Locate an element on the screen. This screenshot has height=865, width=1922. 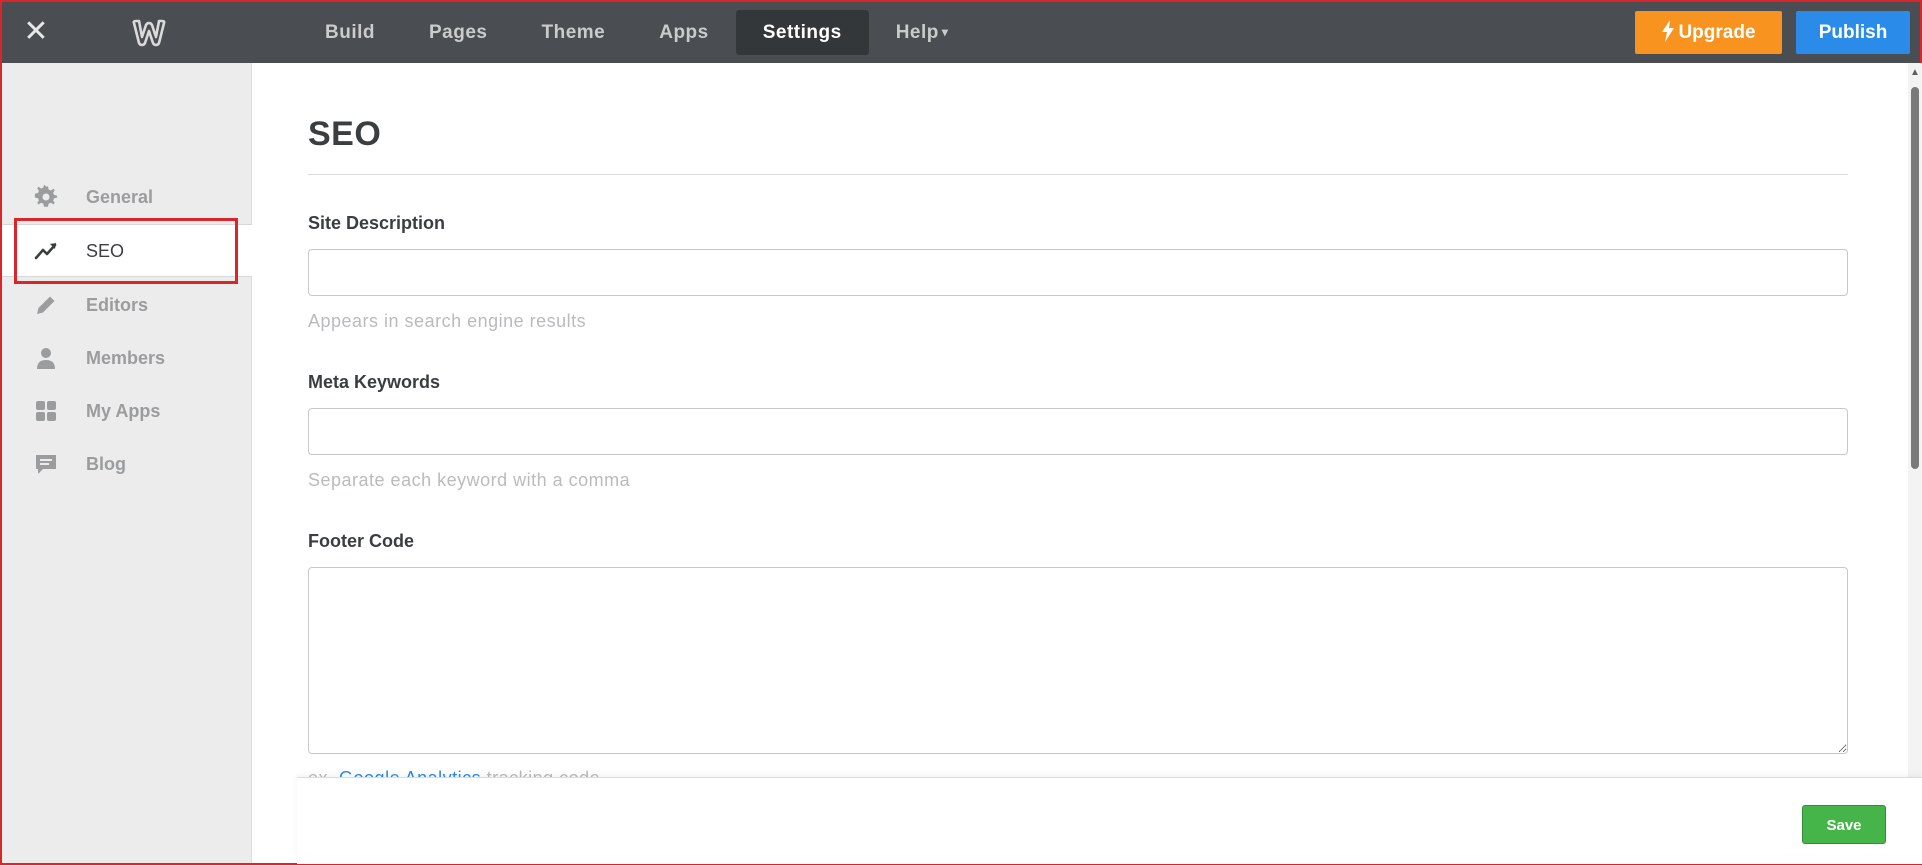
scroll-up-arrow-icon: ▲ is located at coordinates (1915, 73).